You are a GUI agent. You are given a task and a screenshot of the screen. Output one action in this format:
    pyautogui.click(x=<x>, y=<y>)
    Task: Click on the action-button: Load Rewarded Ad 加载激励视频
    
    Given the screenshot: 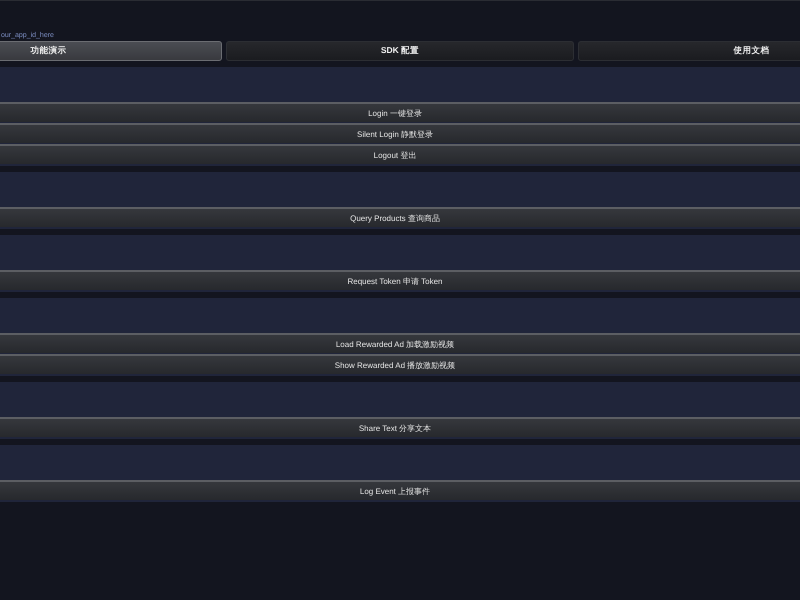 What is the action you would take?
    pyautogui.click(x=400, y=343)
    